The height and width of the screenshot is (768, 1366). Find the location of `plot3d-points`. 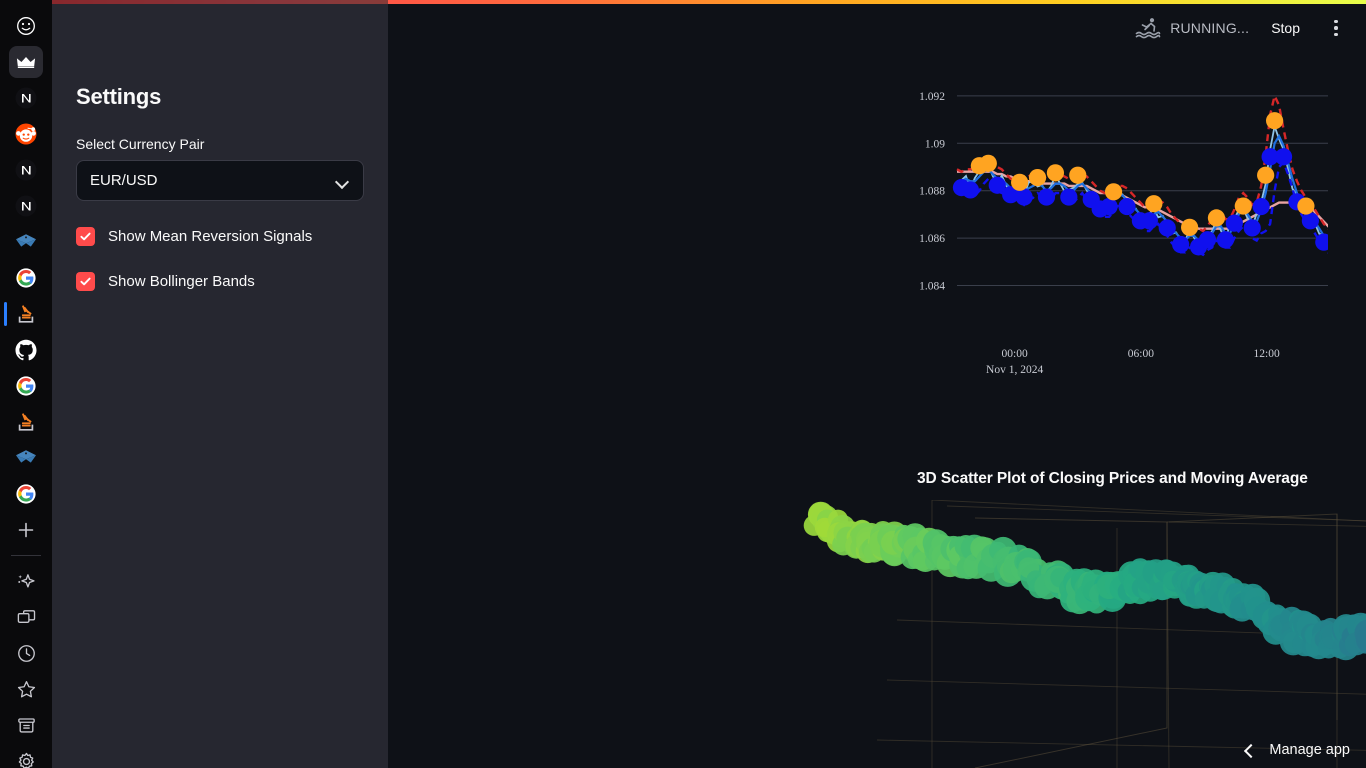

plot3d-points is located at coordinates (1084, 581).